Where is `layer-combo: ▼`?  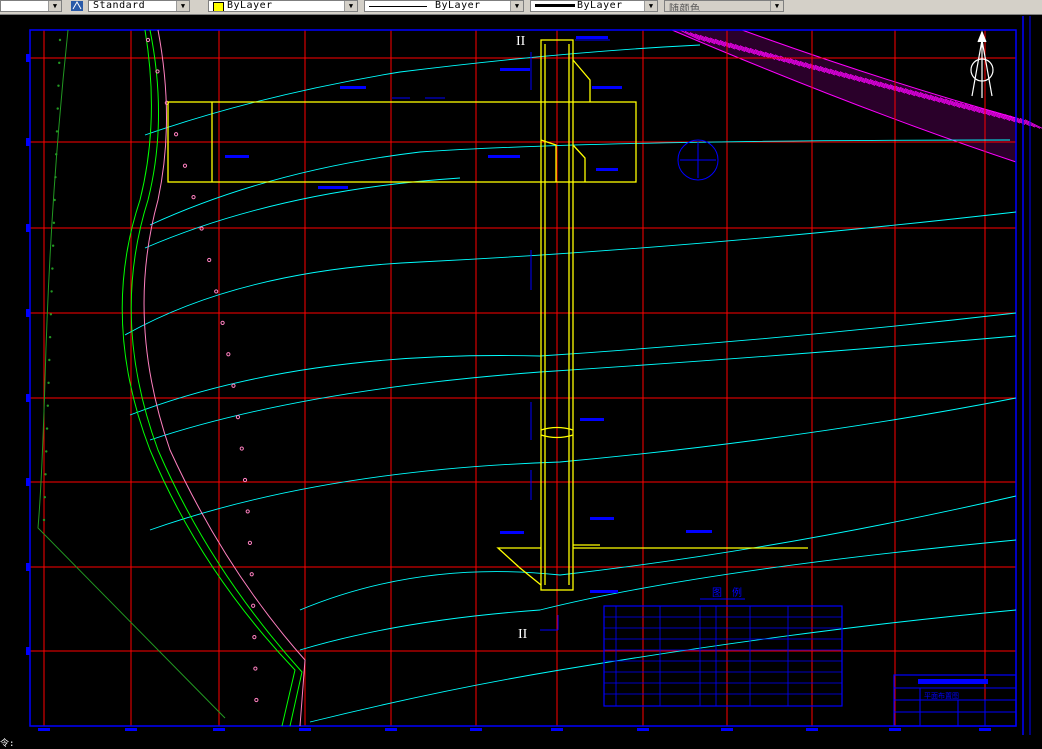 layer-combo: ▼ is located at coordinates (31, 6).